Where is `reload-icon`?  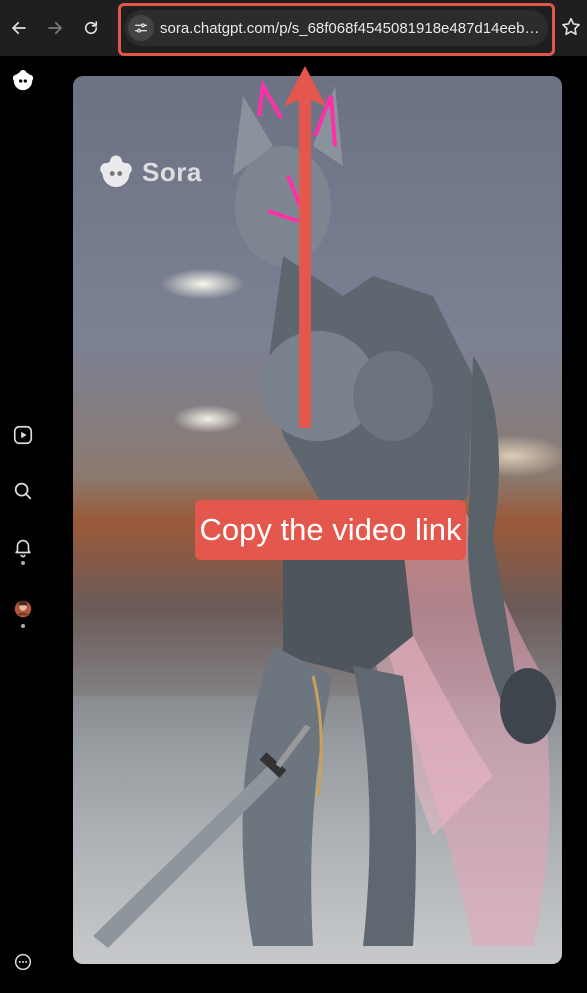 reload-icon is located at coordinates (91, 28).